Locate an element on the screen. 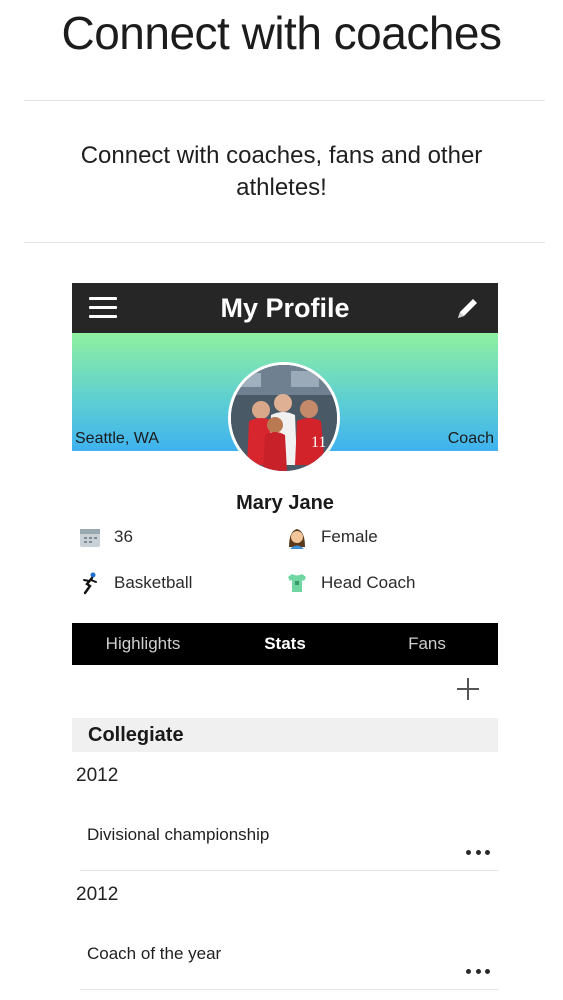 This screenshot has width=563, height=1000. gender-info: Female is located at coordinates (331, 537).